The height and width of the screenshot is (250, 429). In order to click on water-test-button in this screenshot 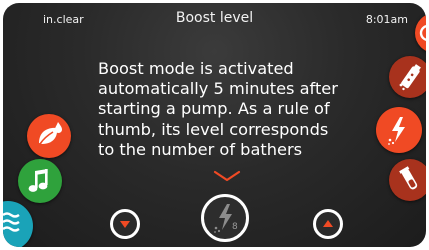, I will do `click(407, 180)`.